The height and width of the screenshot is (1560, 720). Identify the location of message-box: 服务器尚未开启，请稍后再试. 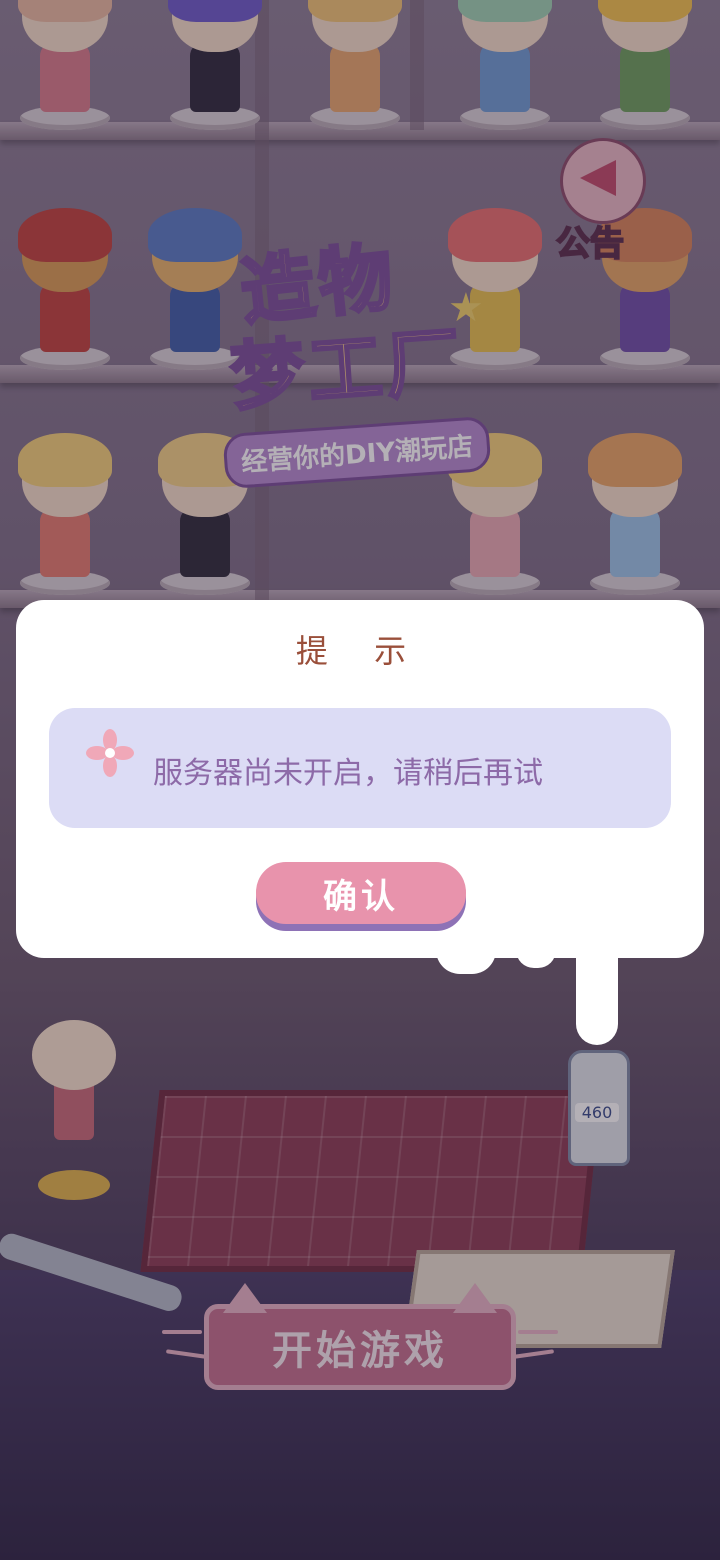
(360, 768).